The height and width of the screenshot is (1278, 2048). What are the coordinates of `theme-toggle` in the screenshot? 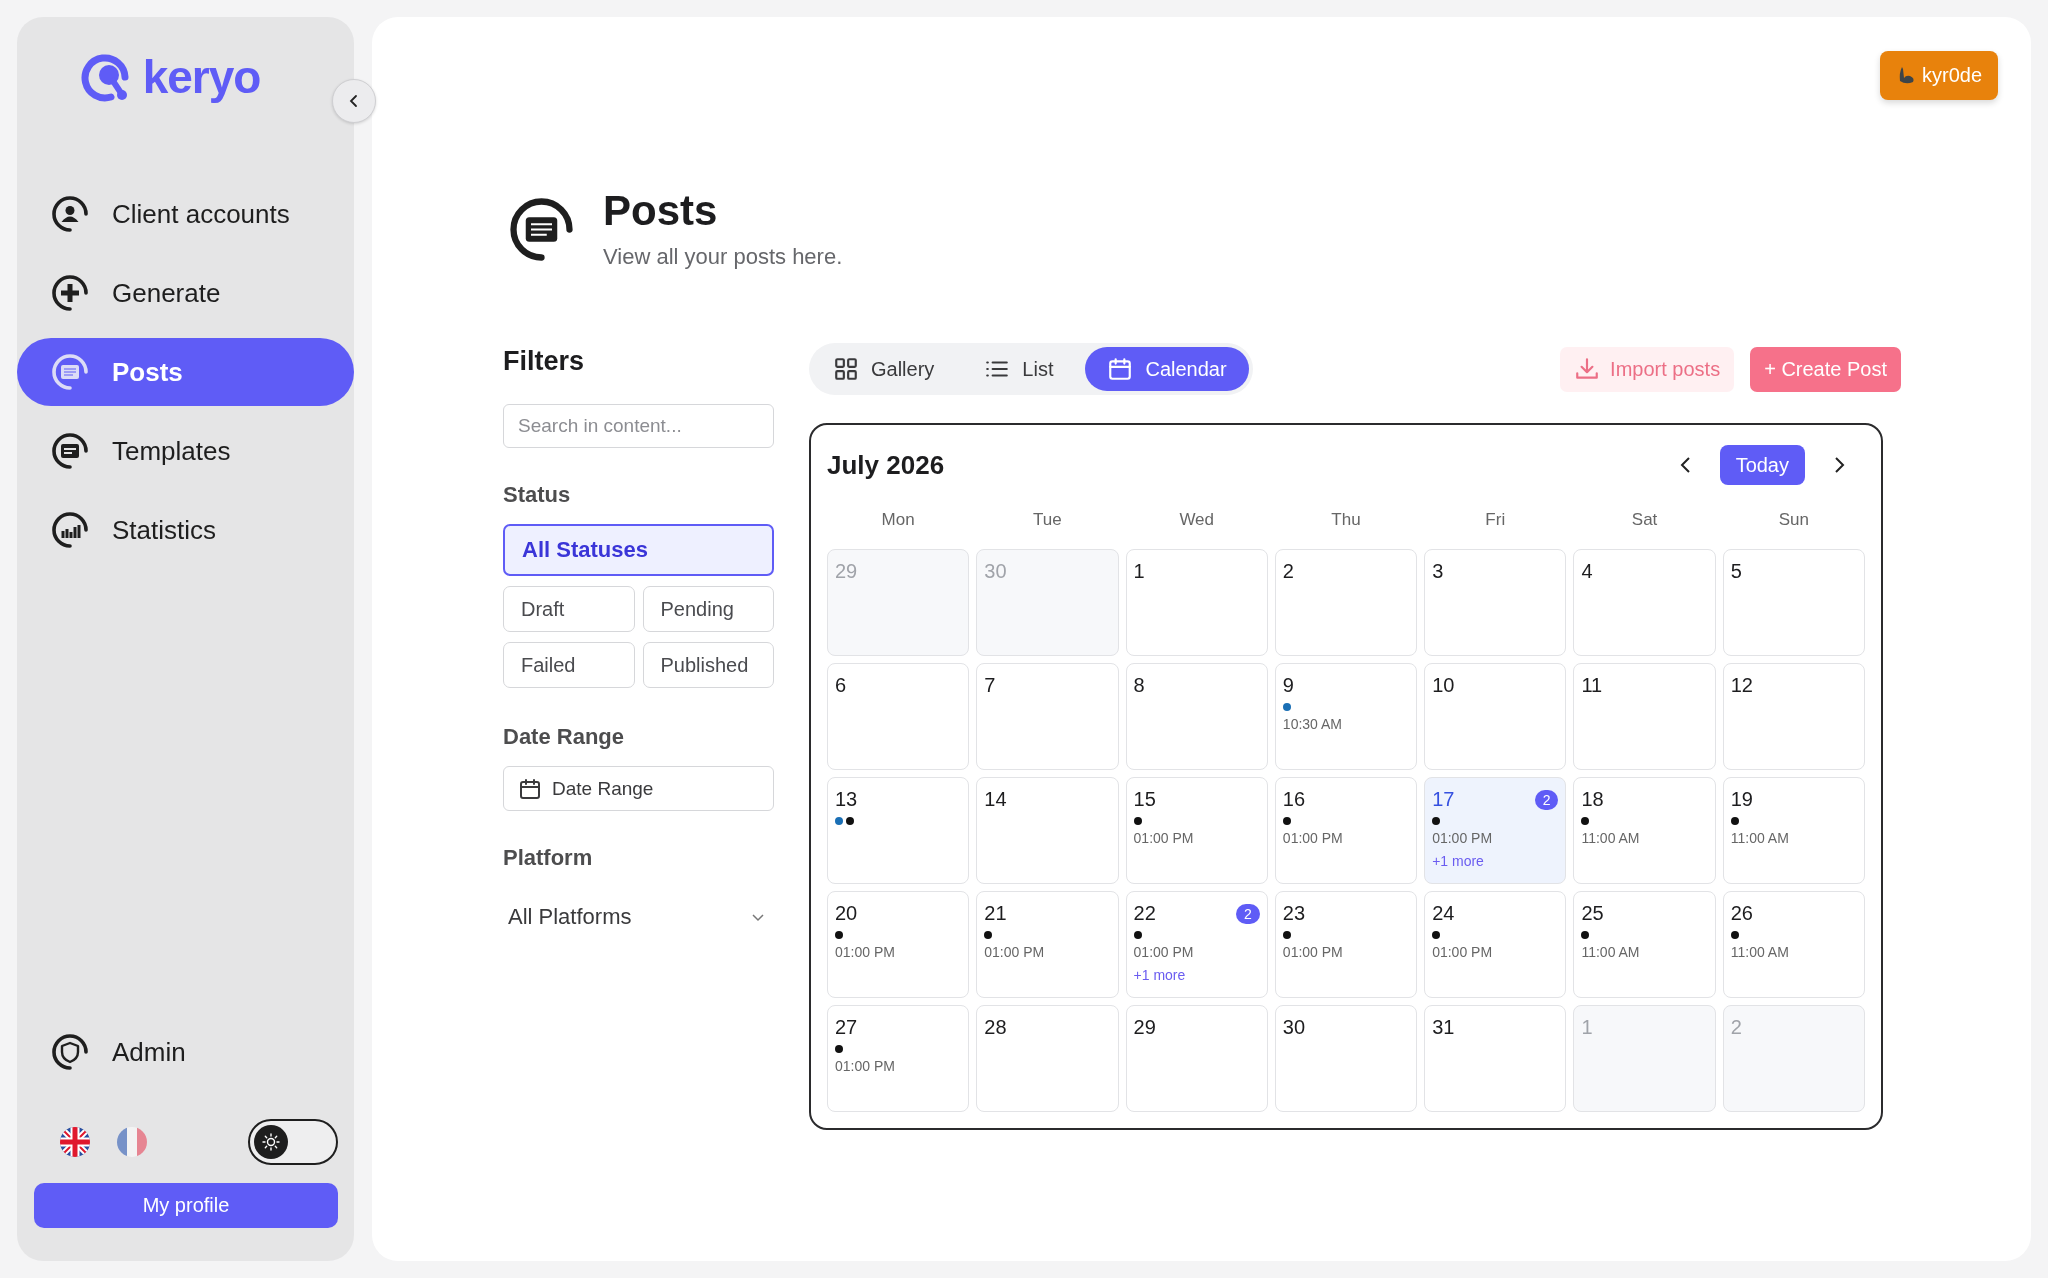 It's located at (293, 1142).